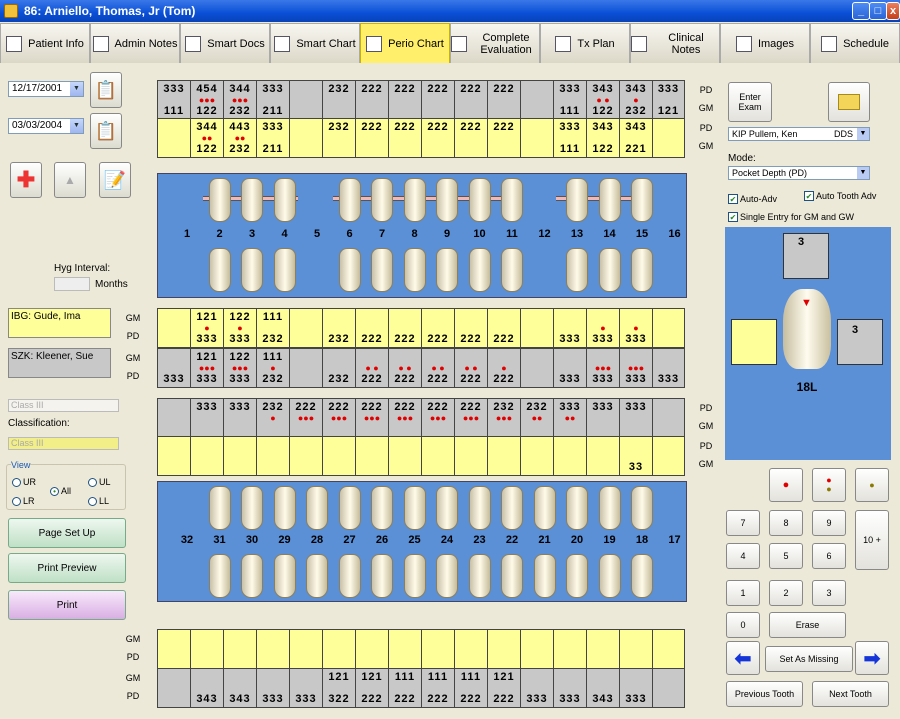  What do you see at coordinates (791, 217) in the screenshot?
I see `single-entry-checkbox: ✔ Single Entry for GM and GW` at bounding box center [791, 217].